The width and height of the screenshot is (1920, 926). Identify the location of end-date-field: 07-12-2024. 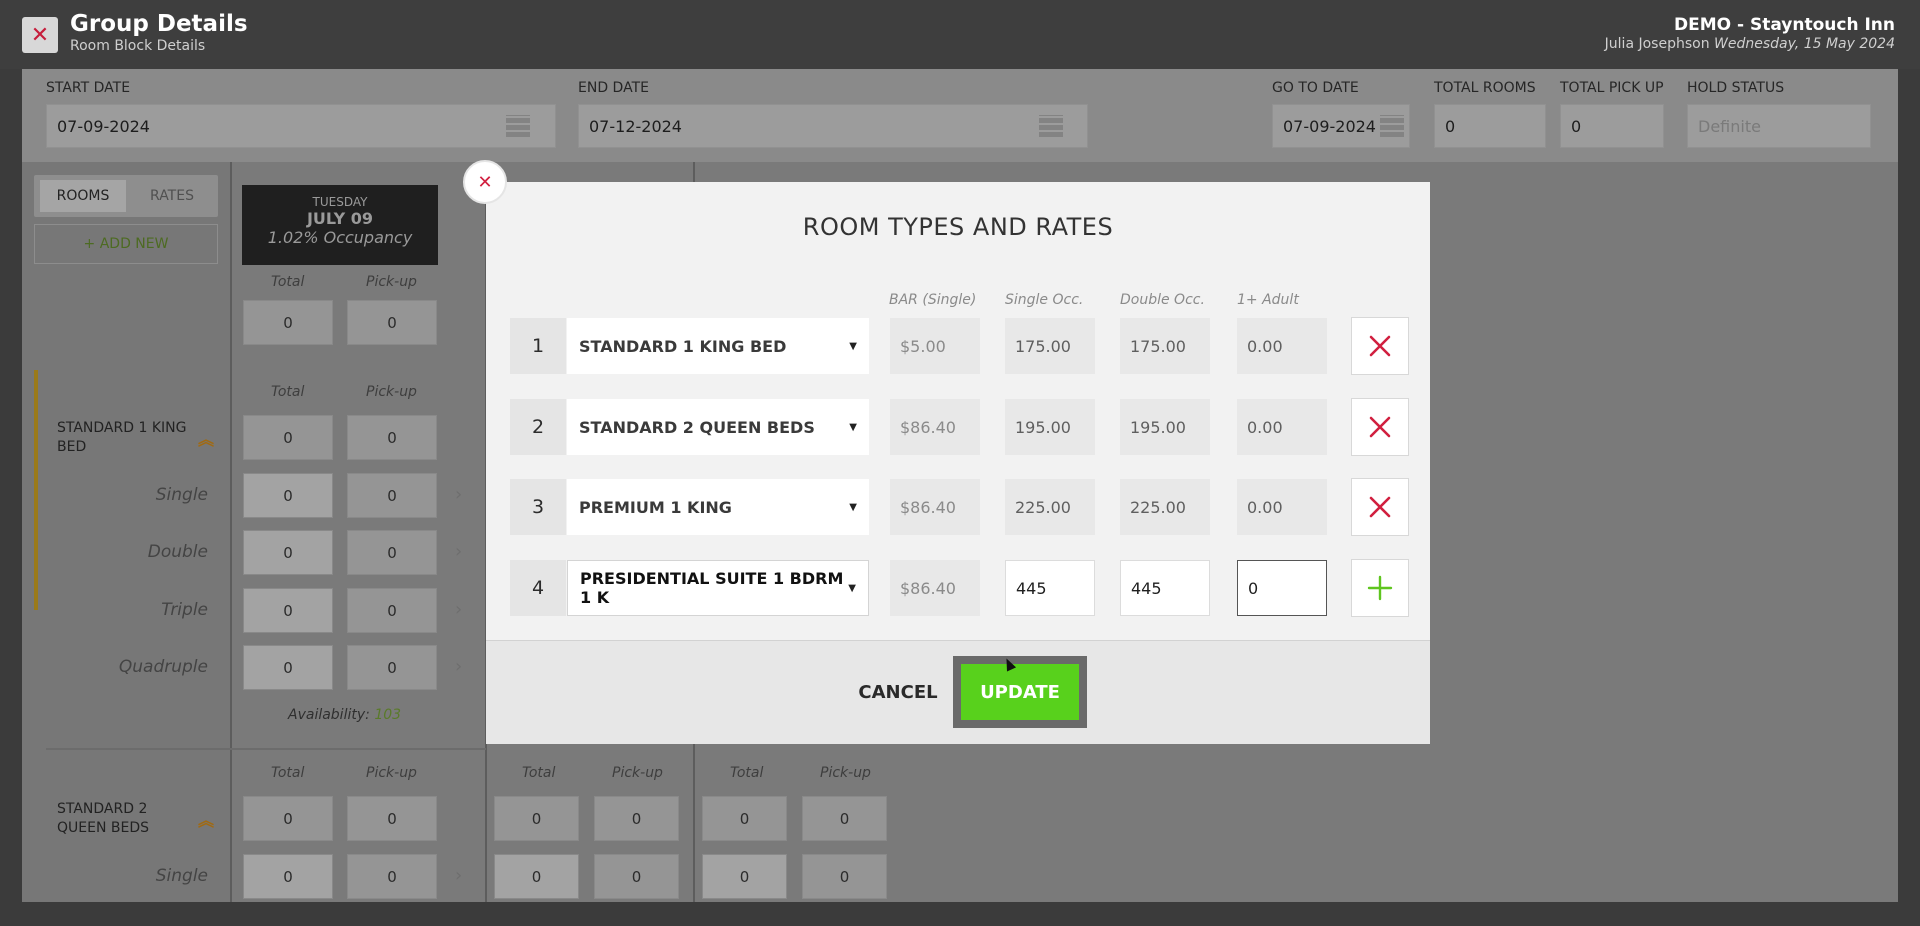
(833, 126).